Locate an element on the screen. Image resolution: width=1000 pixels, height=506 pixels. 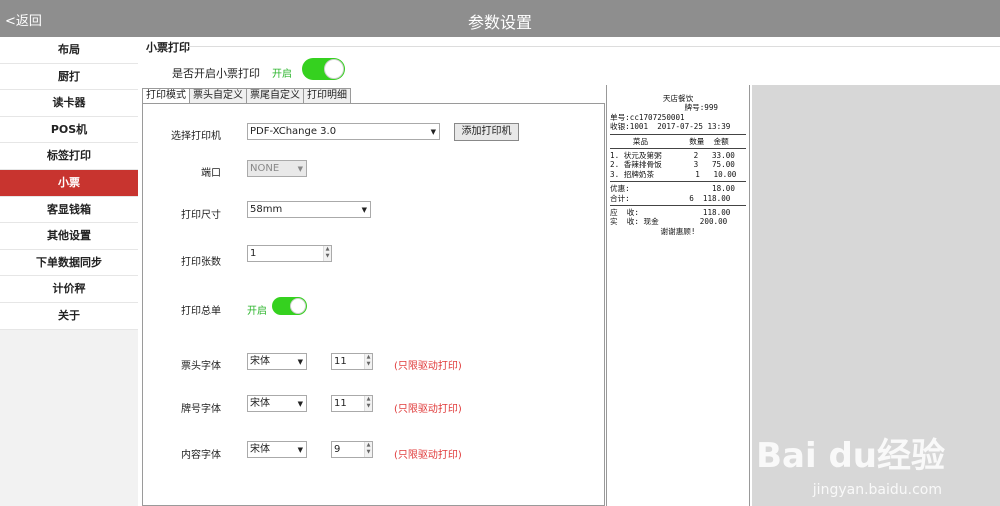
size-label: 打印尺寸 is located at coordinates (201, 215).